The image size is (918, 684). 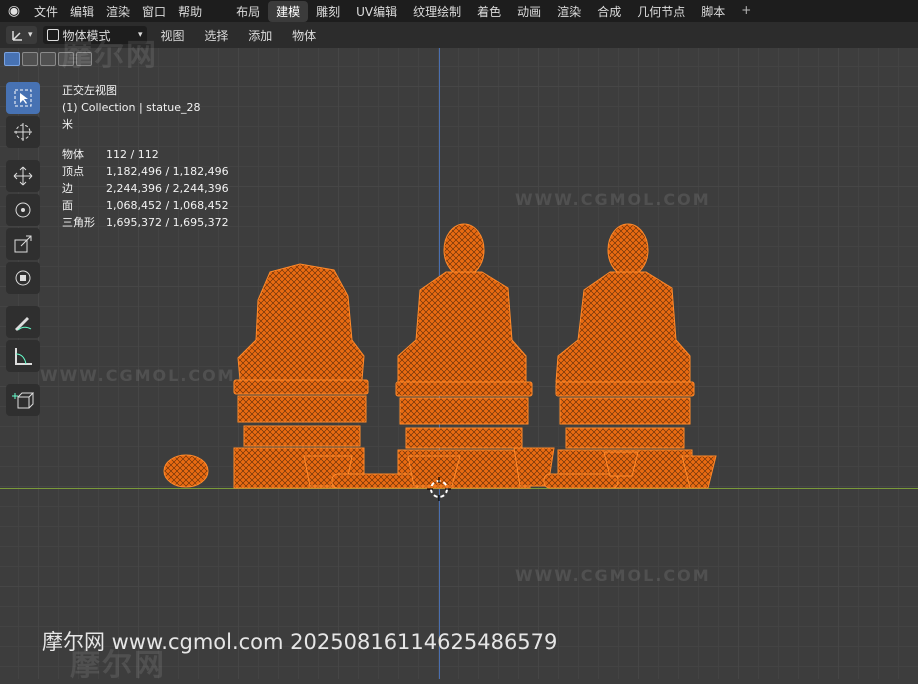 I want to click on move-icon, so click(x=23, y=176).